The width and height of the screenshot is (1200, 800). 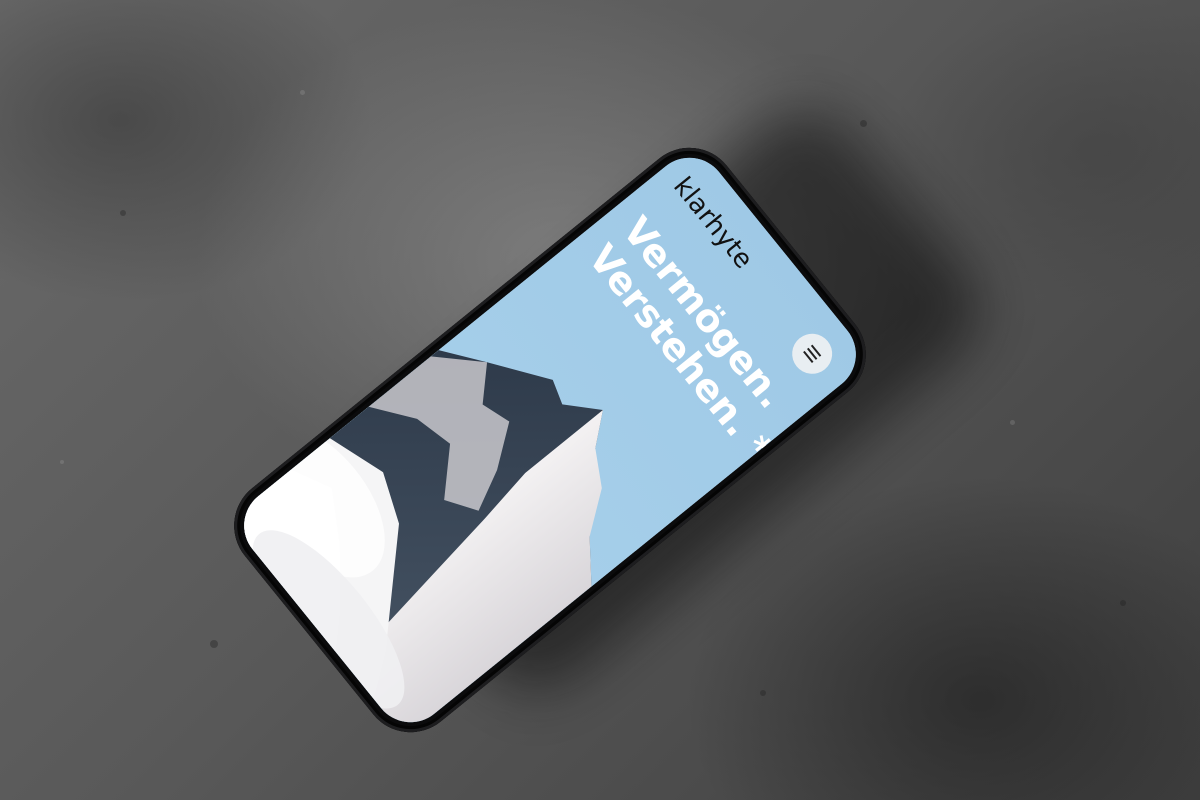 I want to click on hamburger-icon, so click(x=812, y=354).